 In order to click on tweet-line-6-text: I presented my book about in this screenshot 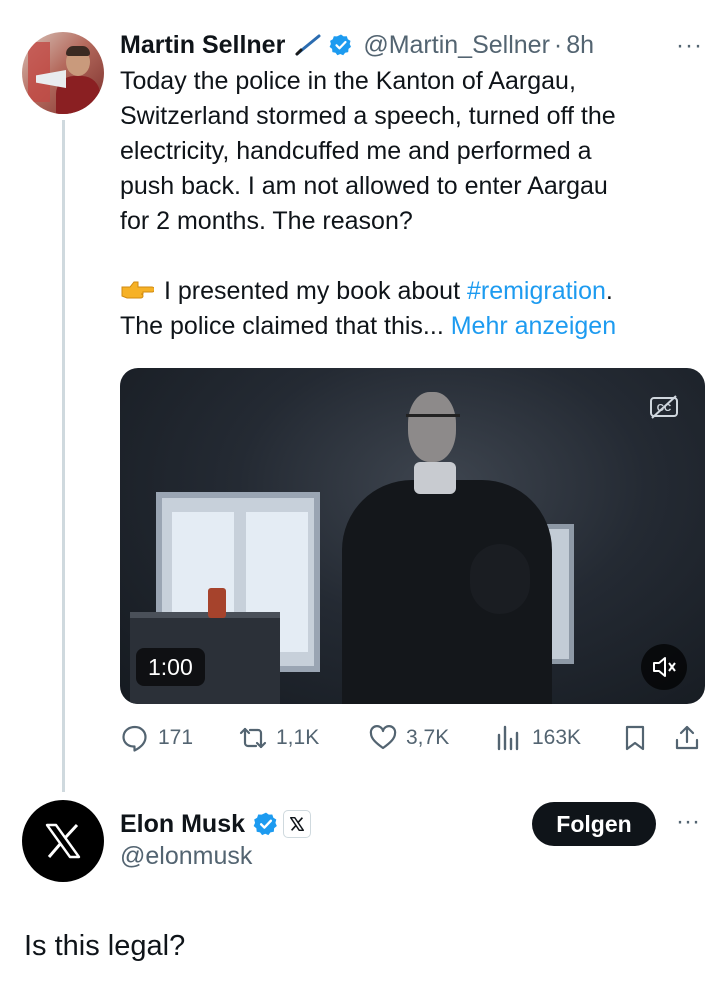, I will do `click(315, 291)`.